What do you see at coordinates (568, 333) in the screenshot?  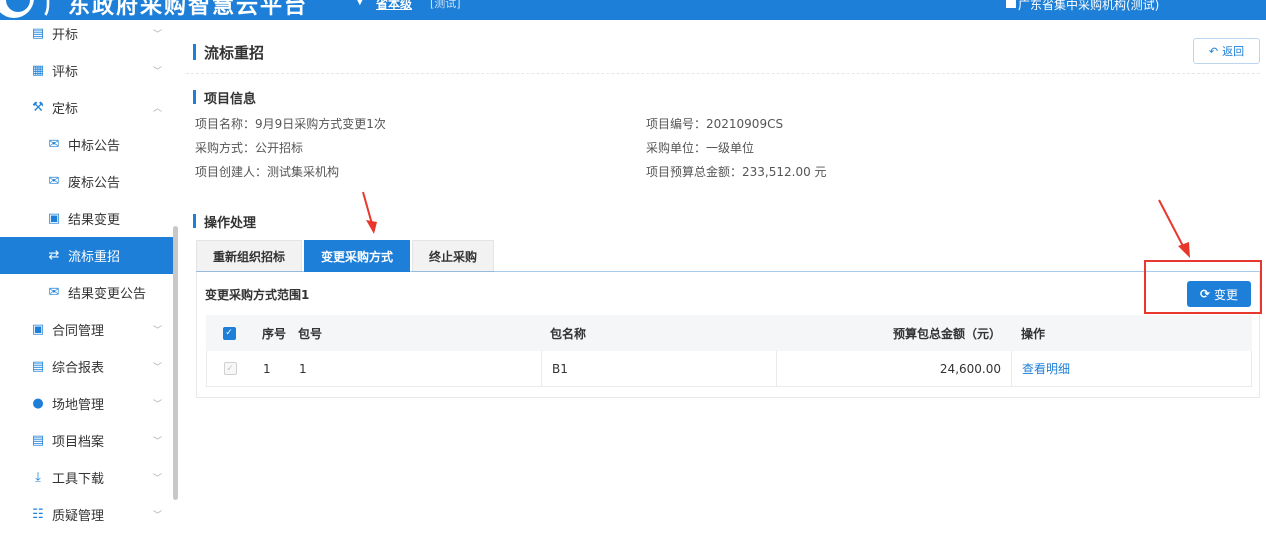 I see `col-name: 包名称` at bounding box center [568, 333].